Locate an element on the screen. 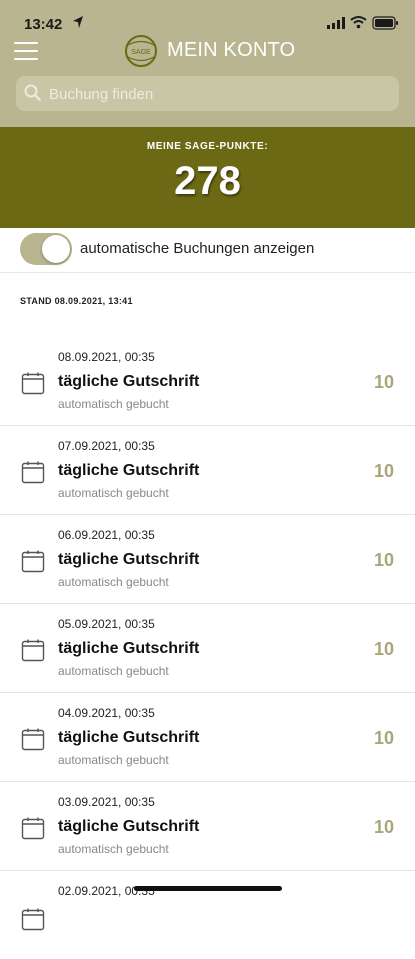  points-panel: MEINE SAGE-PUNKTE: 278 is located at coordinates (207, 177).